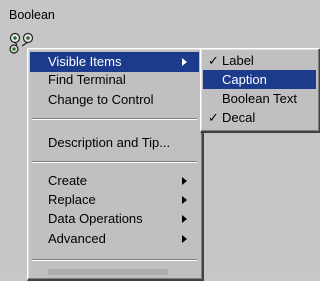 The image size is (320, 281). I want to click on submenu-item-caption: Caption, so click(259, 79).